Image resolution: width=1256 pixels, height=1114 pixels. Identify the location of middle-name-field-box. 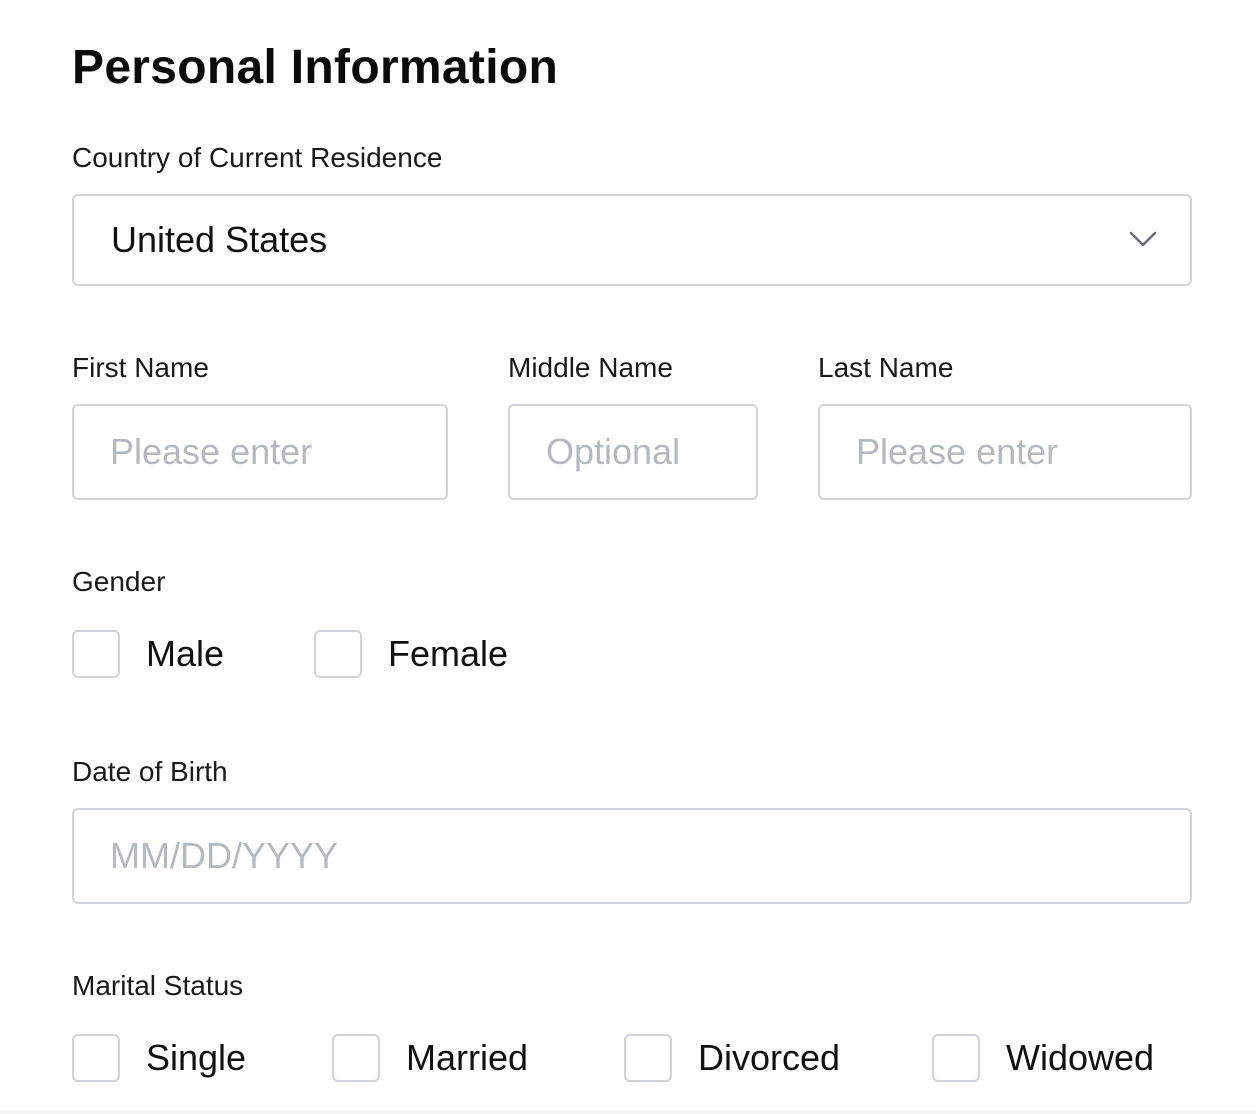
(633, 452).